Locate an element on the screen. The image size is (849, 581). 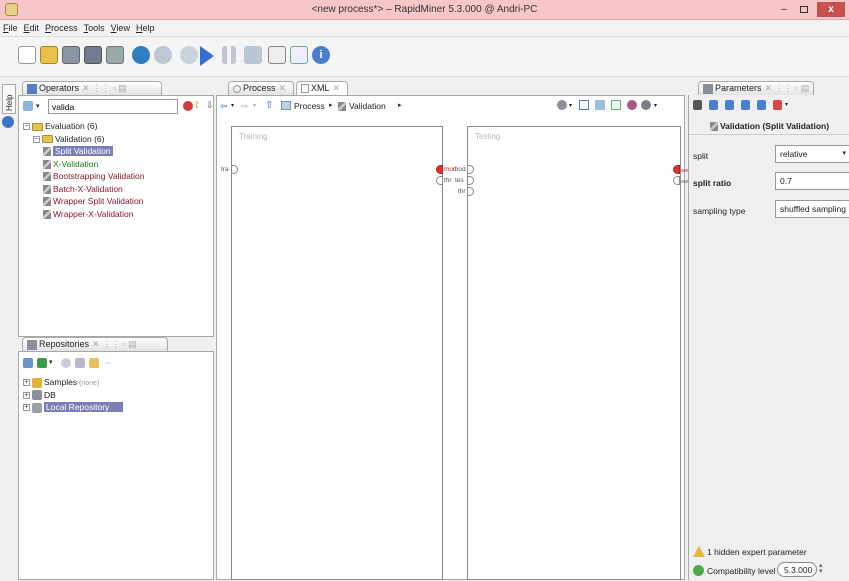
wire-dropdown-icon: ▾ is located at coordinates (570, 105).